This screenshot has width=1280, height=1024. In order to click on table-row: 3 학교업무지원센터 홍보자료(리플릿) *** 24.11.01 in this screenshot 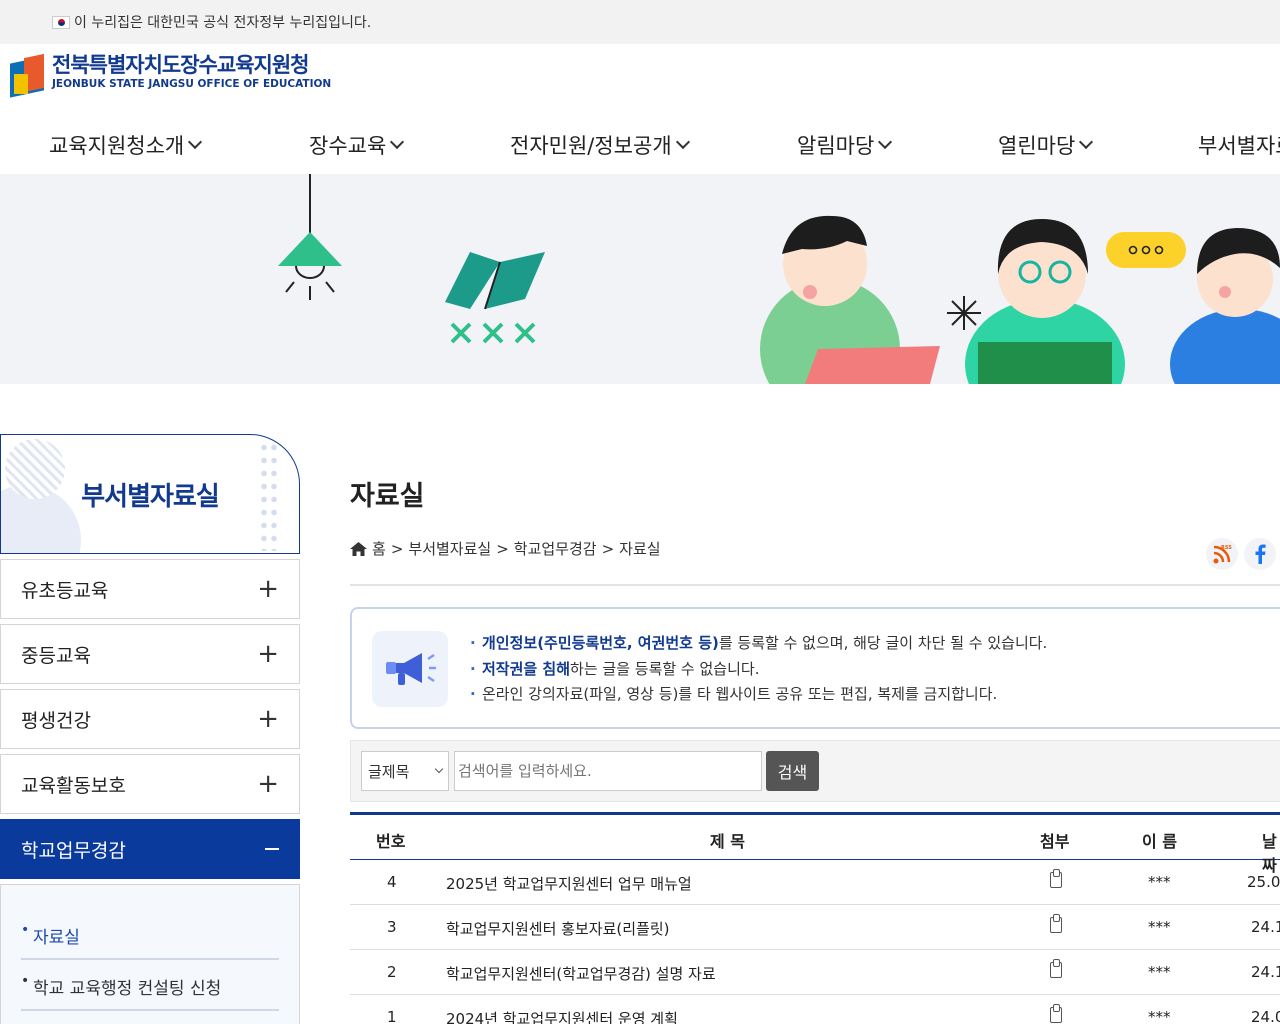, I will do `click(815, 927)`.